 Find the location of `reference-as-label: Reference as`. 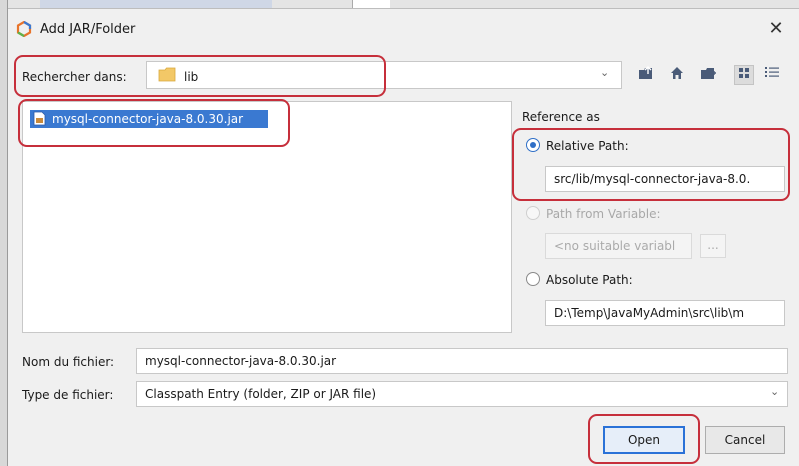

reference-as-label: Reference as is located at coordinates (561, 117).